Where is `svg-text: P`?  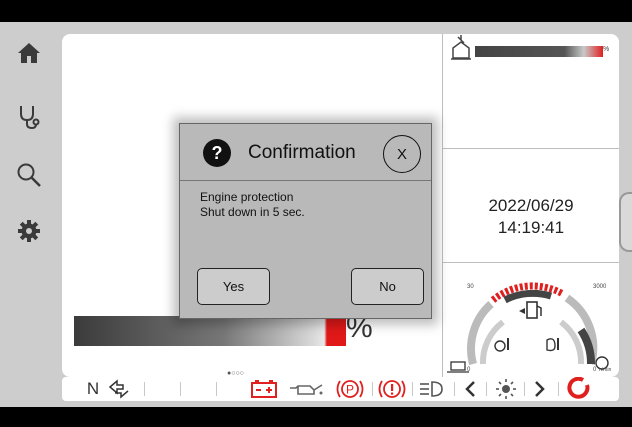 svg-text: P is located at coordinates (350, 390).